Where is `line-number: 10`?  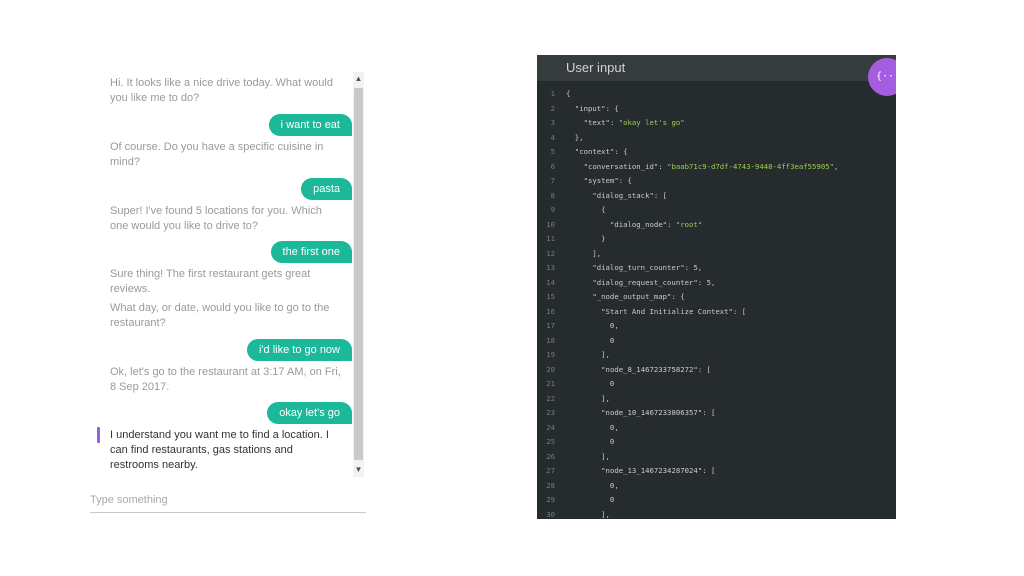
line-number: 10 is located at coordinates (550, 224).